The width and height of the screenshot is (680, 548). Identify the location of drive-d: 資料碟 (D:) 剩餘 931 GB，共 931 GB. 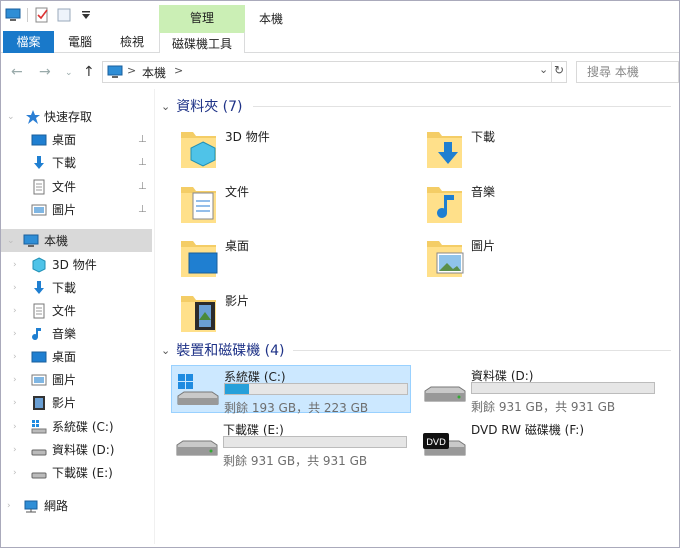
(539, 389).